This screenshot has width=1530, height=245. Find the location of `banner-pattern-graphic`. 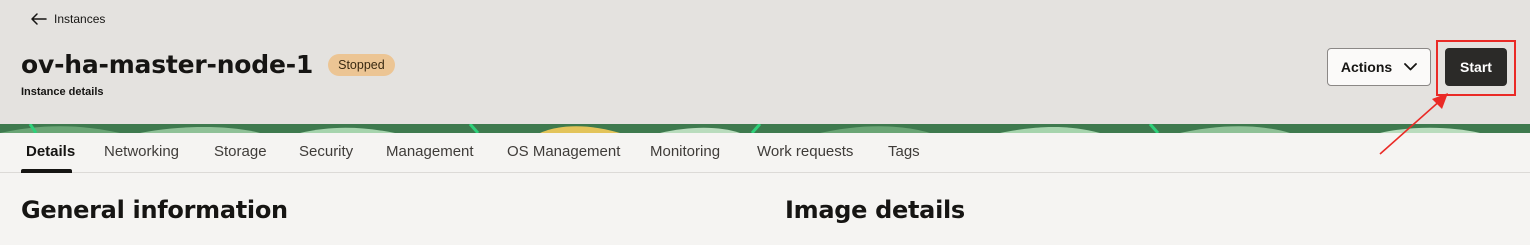

banner-pattern-graphic is located at coordinates (765, 128).